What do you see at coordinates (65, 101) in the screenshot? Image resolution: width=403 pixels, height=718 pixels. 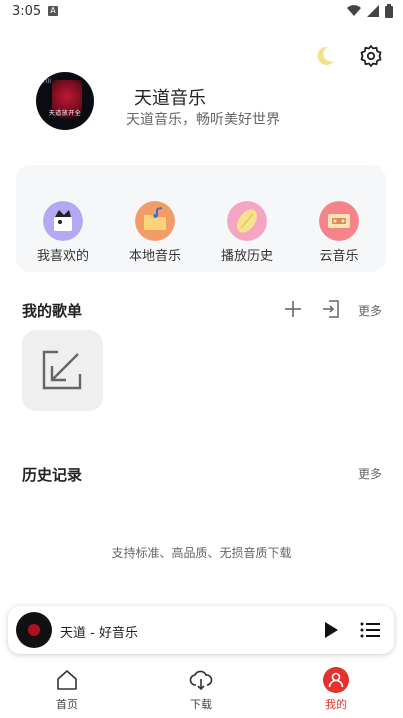 I see `avatar: TIII 天道放开全` at bounding box center [65, 101].